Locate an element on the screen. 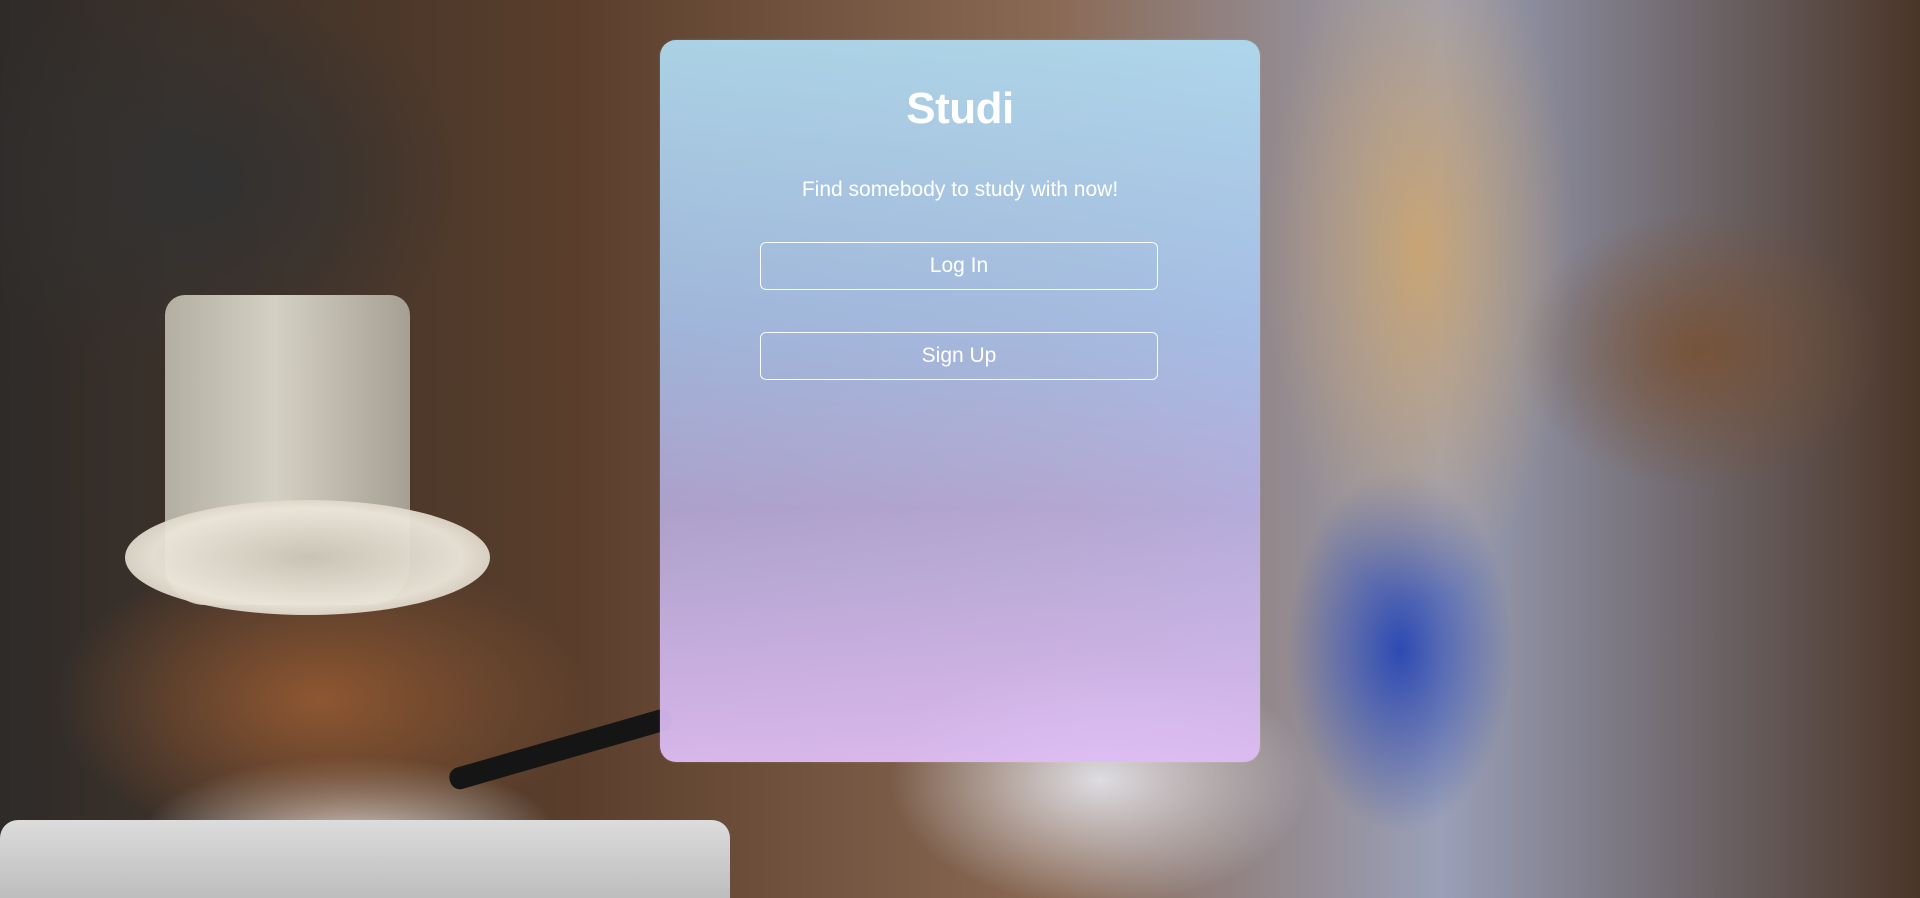 The height and width of the screenshot is (898, 1920). laptop-image is located at coordinates (365, 859).